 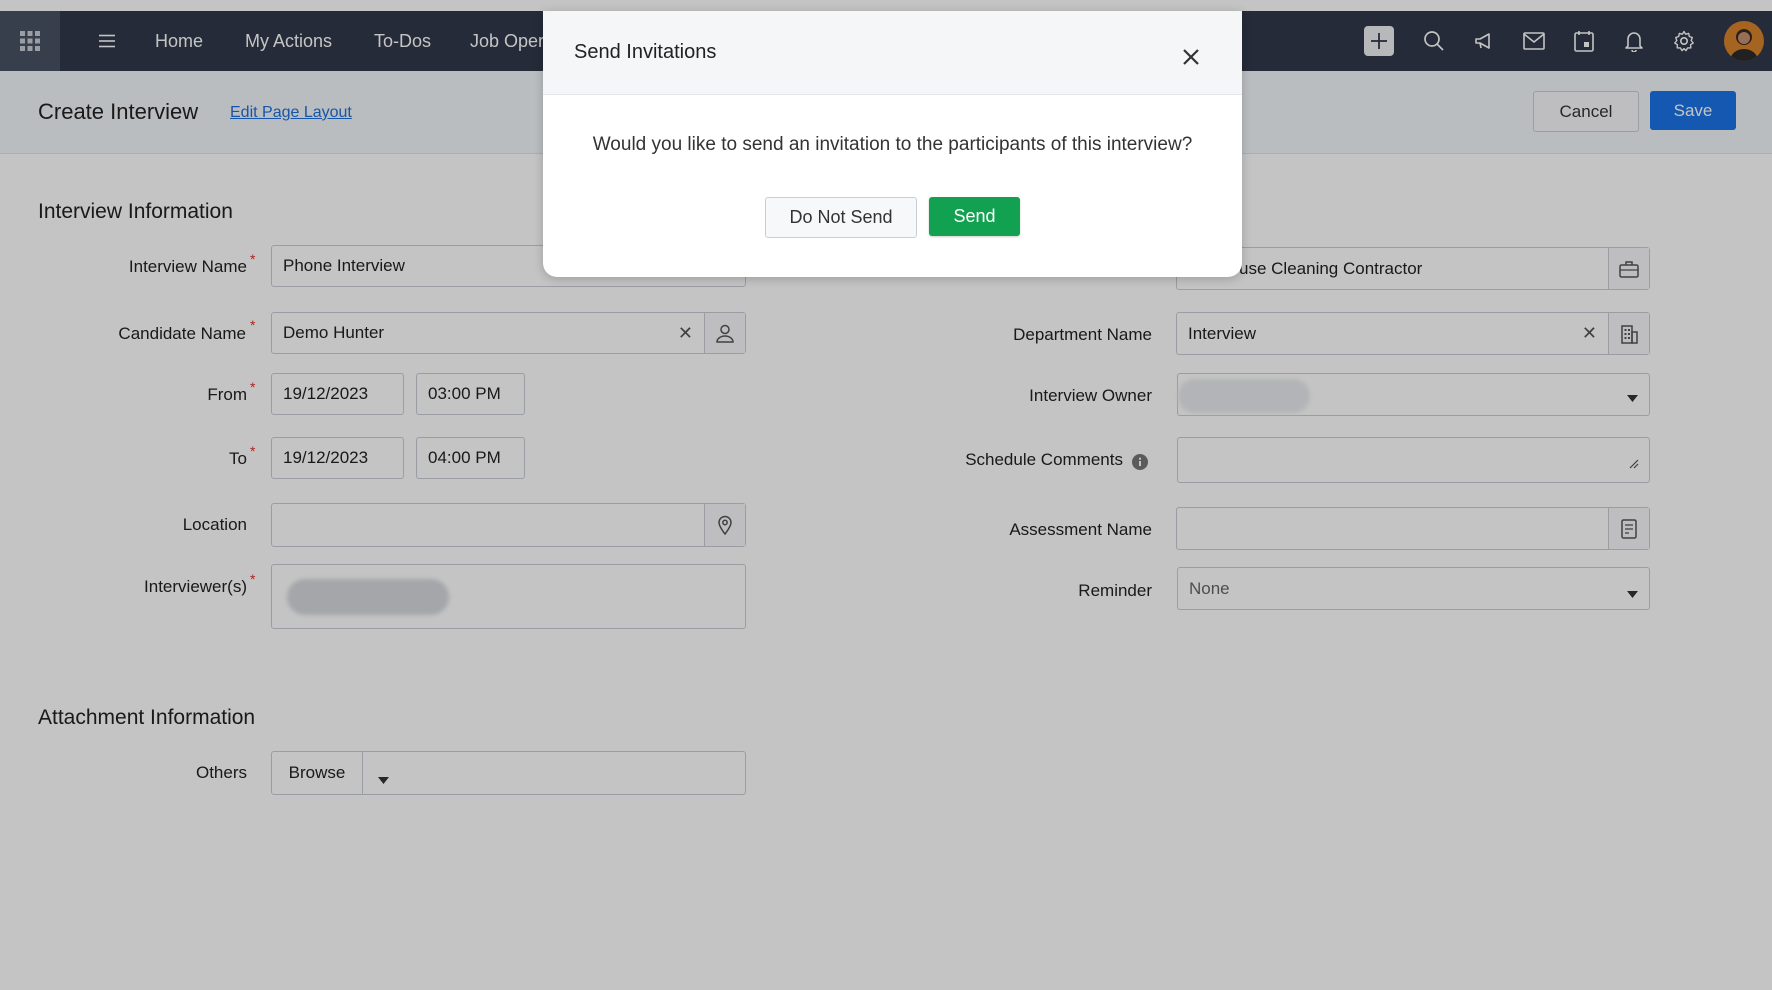 I want to click on do-not-send-button: Do Not Send, so click(x=841, y=217).